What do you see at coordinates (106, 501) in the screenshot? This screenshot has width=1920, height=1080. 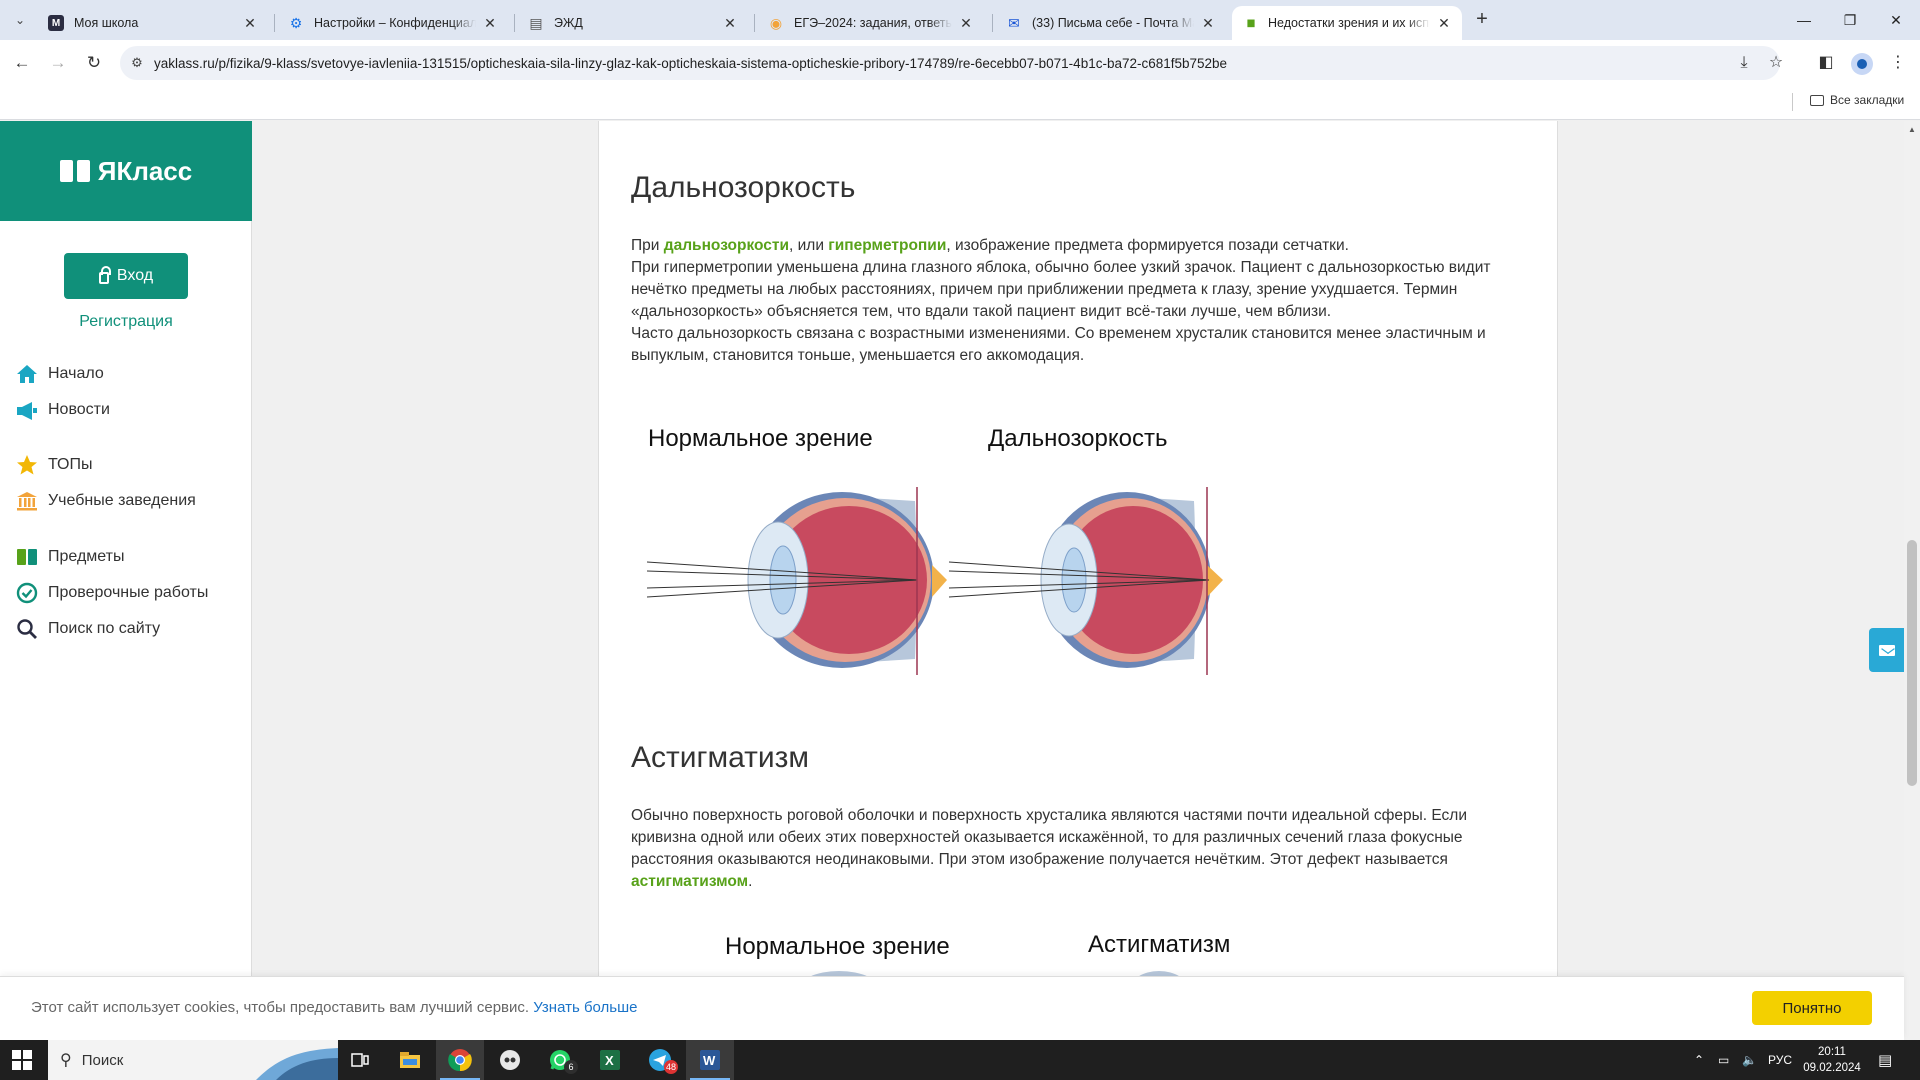 I see `sidebar-item-schools: Учебные заведения` at bounding box center [106, 501].